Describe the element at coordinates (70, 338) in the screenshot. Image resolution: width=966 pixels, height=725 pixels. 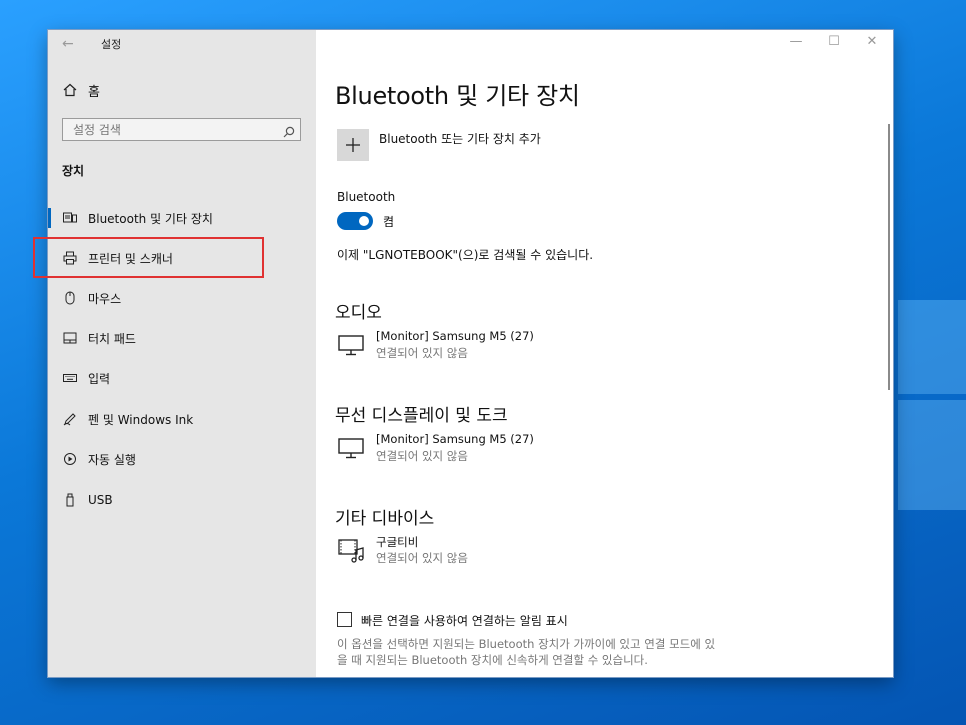
I see `touchpad-icon` at that location.